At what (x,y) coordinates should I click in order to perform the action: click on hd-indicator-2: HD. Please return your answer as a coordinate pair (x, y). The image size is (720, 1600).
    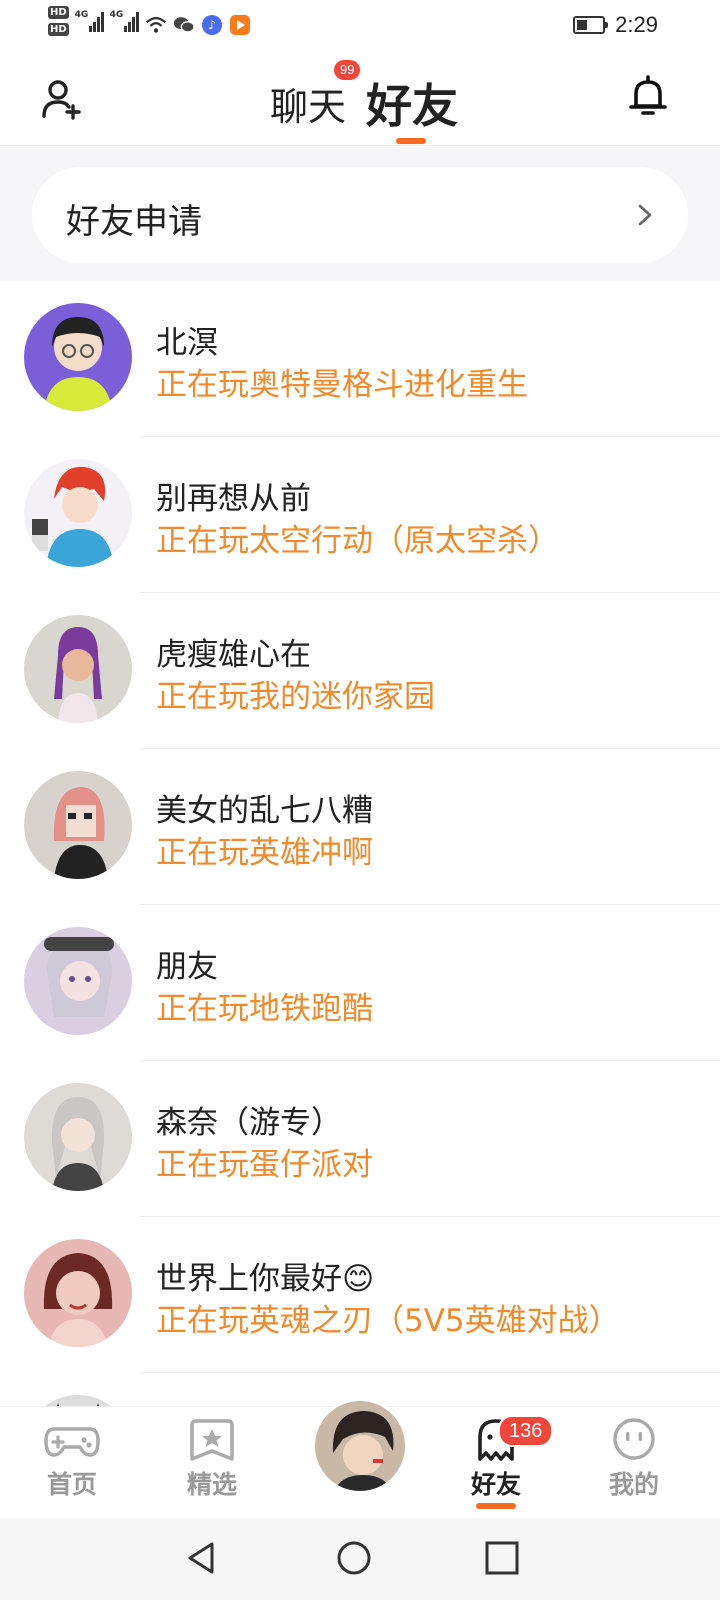
    Looking at the image, I should click on (58, 29).